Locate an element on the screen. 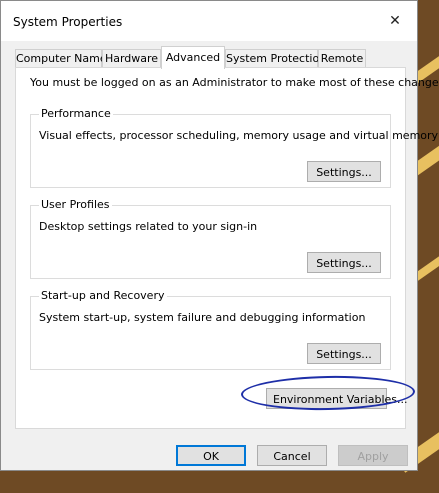 This screenshot has height=493, width=439. tab-hardware: Hardware is located at coordinates (131, 58).